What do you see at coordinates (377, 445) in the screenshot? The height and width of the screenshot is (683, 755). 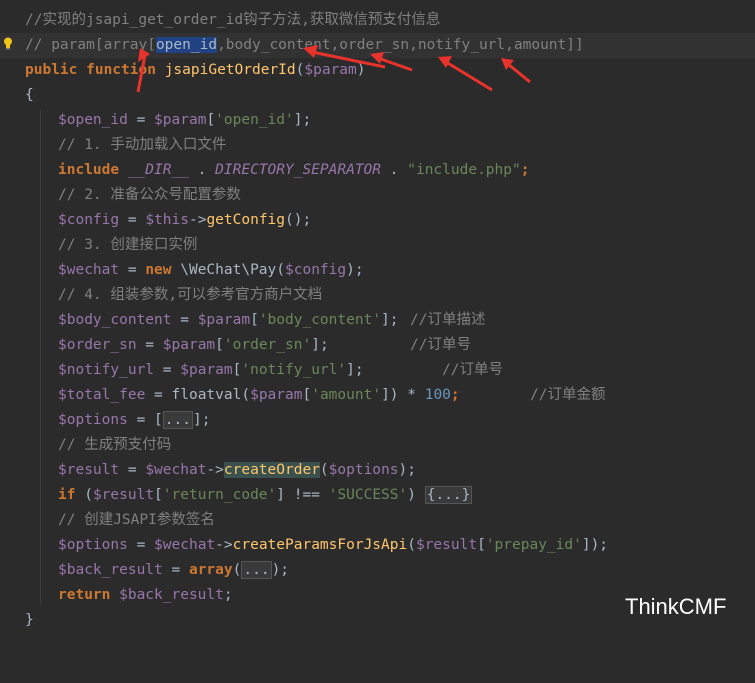 I see `code-line-18: // 生成预支付码` at bounding box center [377, 445].